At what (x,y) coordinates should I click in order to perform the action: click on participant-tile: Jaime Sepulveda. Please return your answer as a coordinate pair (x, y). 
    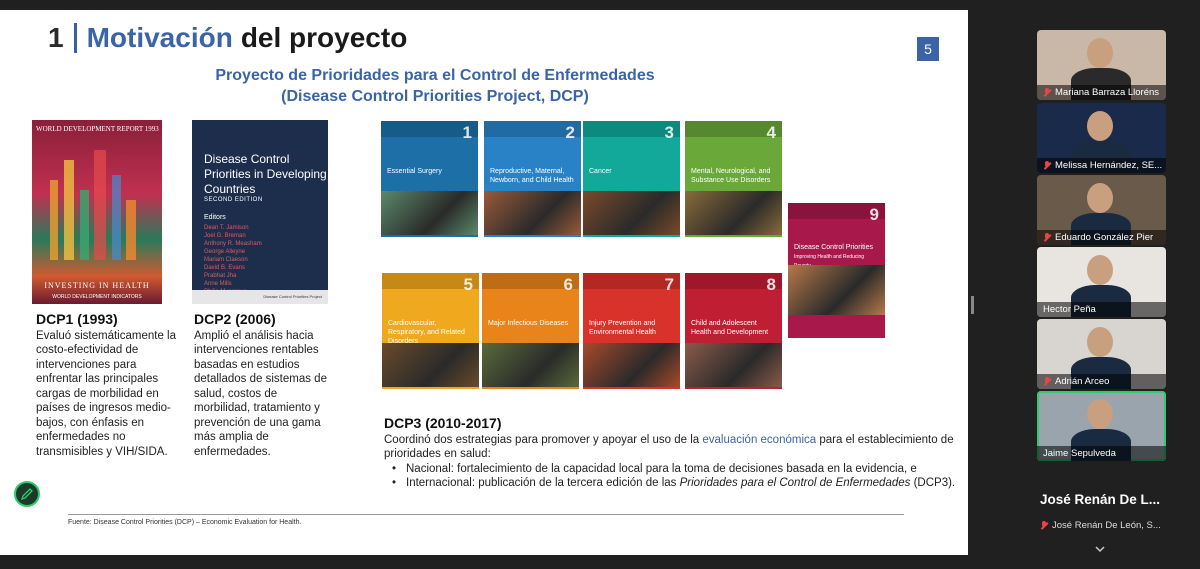
    Looking at the image, I should click on (1101, 426).